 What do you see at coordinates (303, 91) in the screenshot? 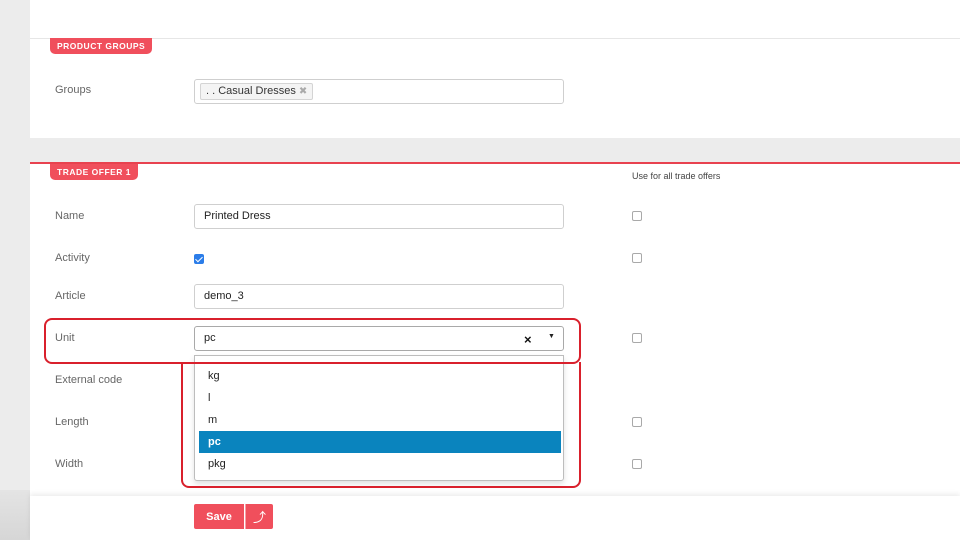
I see `tag-remove-icon: ✖` at bounding box center [303, 91].